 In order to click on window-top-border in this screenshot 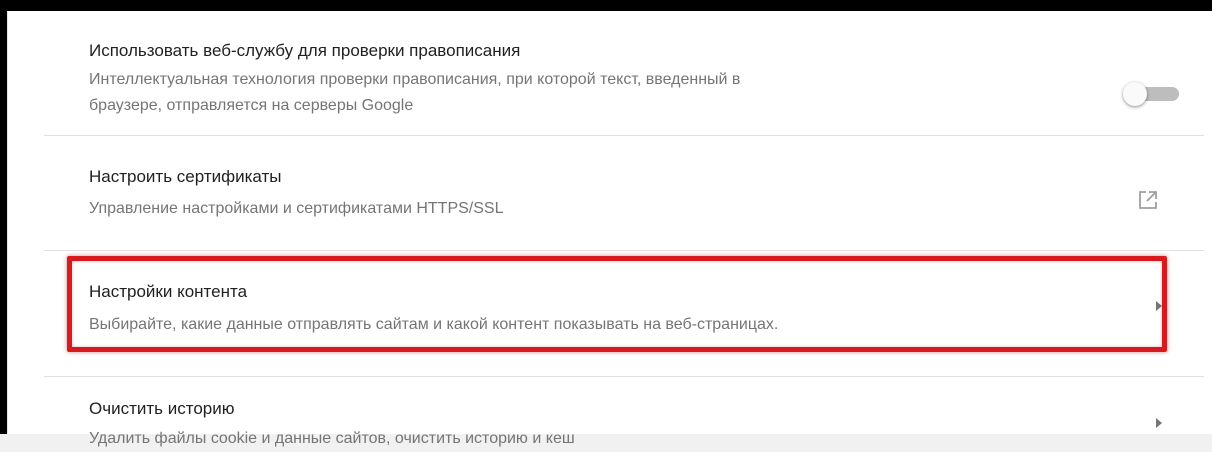, I will do `click(606, 5)`.